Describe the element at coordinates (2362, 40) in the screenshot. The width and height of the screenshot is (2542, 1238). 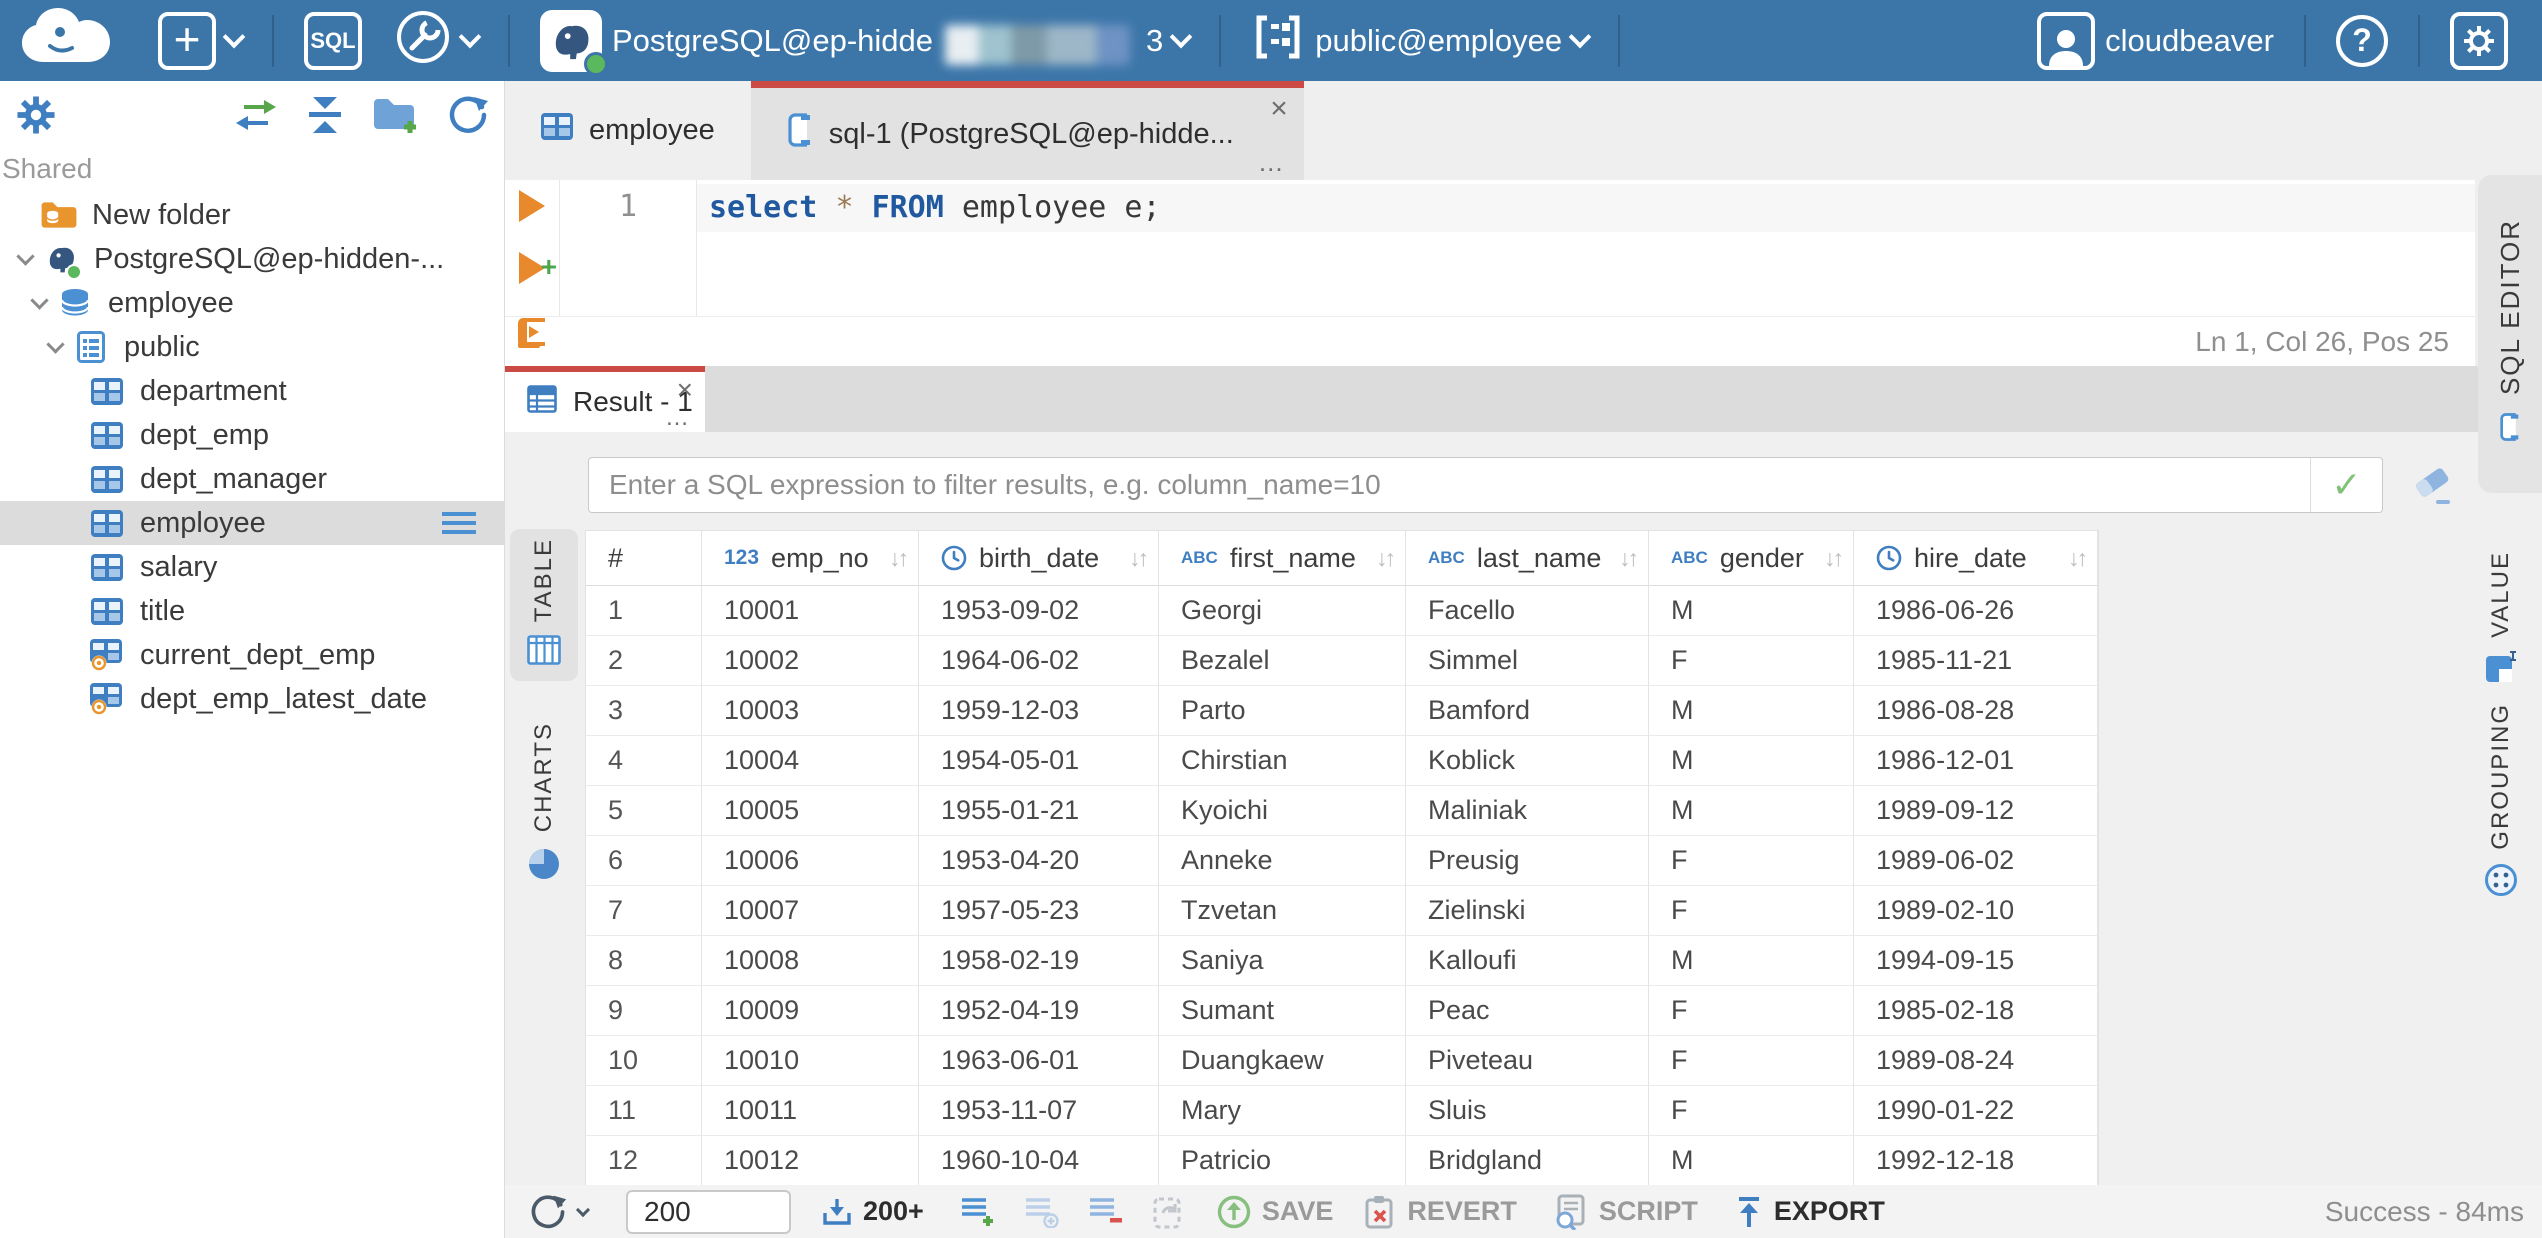
I see `help-button: ?` at that location.